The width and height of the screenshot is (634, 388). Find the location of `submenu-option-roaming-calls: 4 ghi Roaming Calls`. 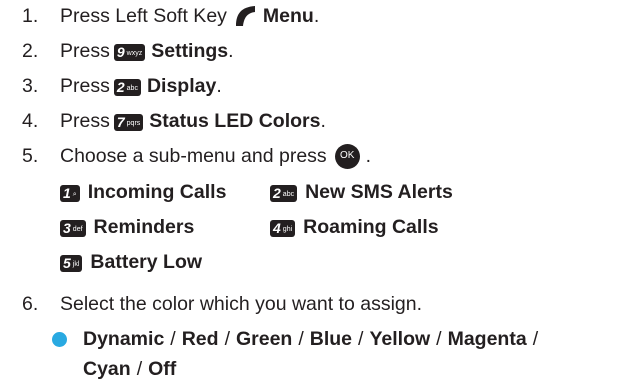

submenu-option-roaming-calls: 4 ghi Roaming Calls is located at coordinates (354, 227).